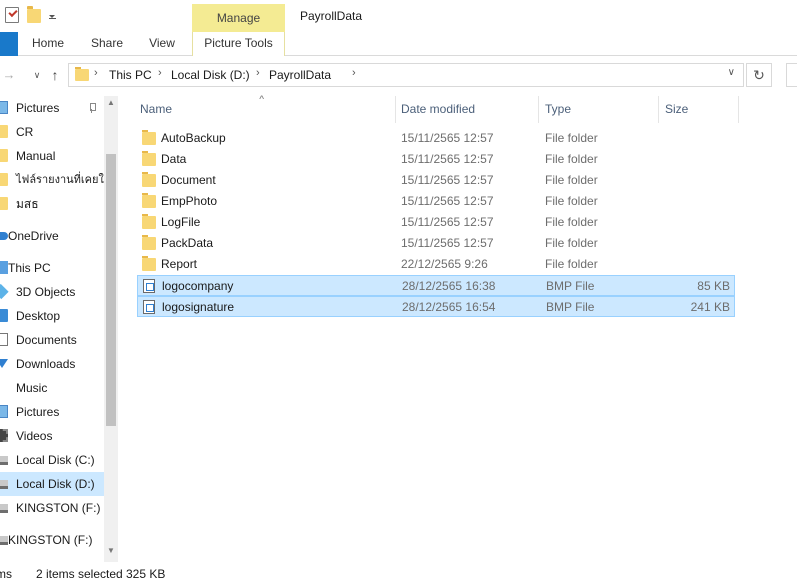  What do you see at coordinates (238, 42) in the screenshot?
I see `tab-picture-tools: Picture Tools` at bounding box center [238, 42].